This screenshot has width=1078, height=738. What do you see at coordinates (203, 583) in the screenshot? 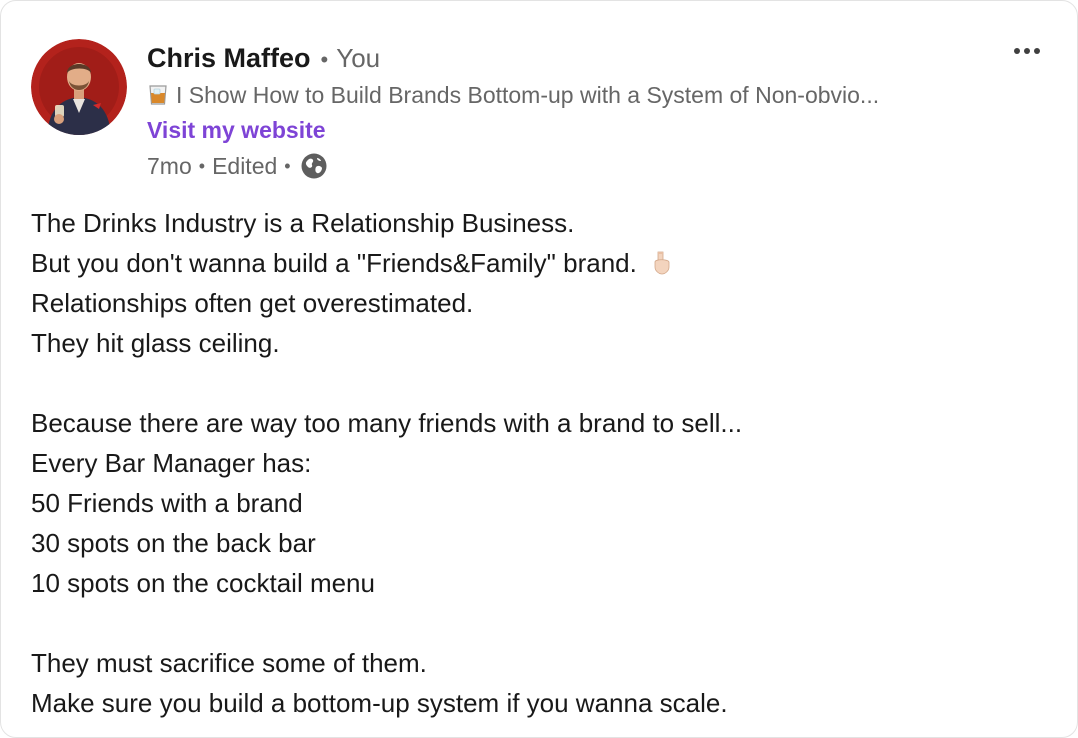
I see `post-line: 10 spots on the cocktail menu` at bounding box center [203, 583].